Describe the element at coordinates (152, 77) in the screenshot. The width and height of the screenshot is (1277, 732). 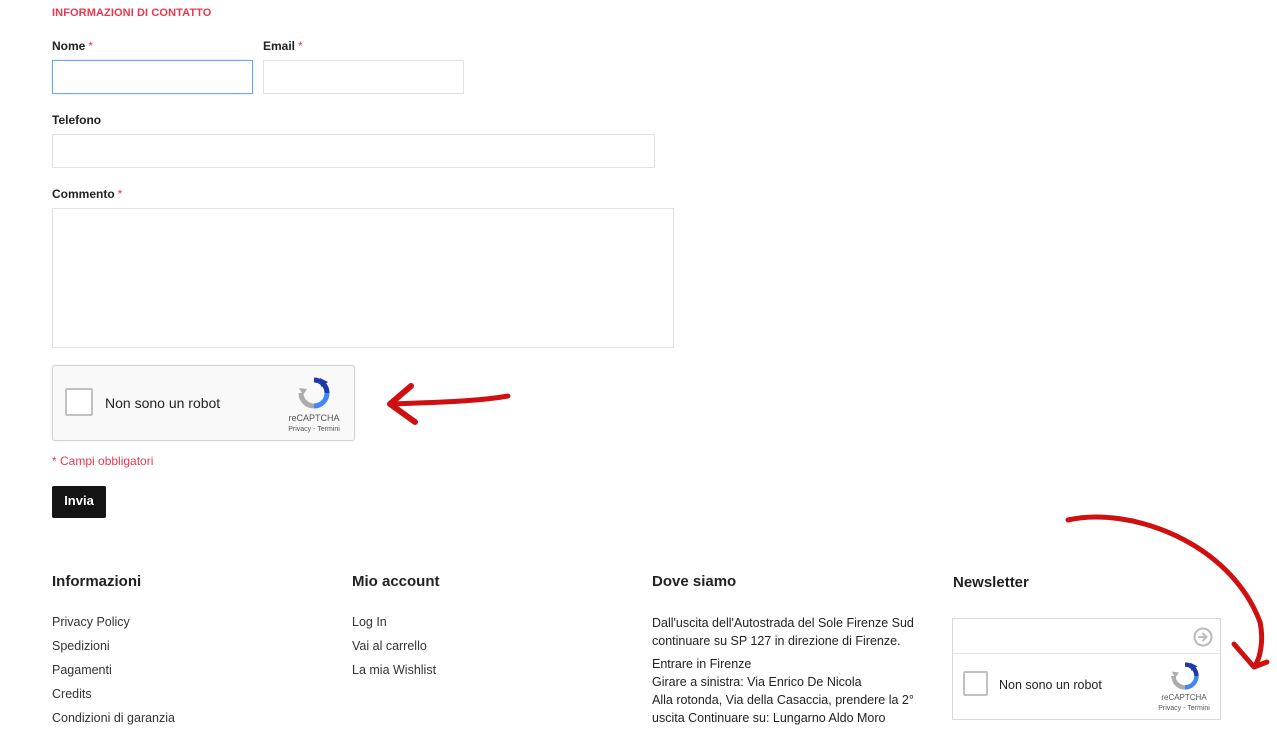
I see `name-input` at that location.